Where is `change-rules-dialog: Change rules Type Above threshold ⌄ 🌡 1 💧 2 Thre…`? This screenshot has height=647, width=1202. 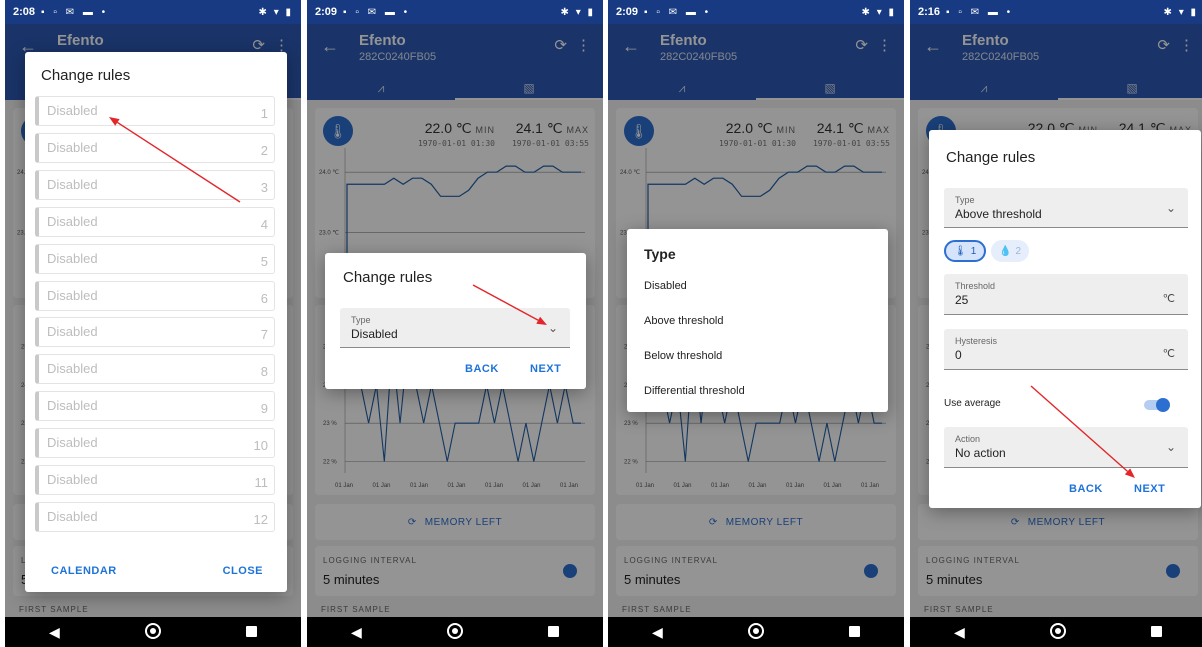 change-rules-dialog: Change rules Type Above threshold ⌄ 🌡 1 💧 2 Thre… is located at coordinates (1065, 319).